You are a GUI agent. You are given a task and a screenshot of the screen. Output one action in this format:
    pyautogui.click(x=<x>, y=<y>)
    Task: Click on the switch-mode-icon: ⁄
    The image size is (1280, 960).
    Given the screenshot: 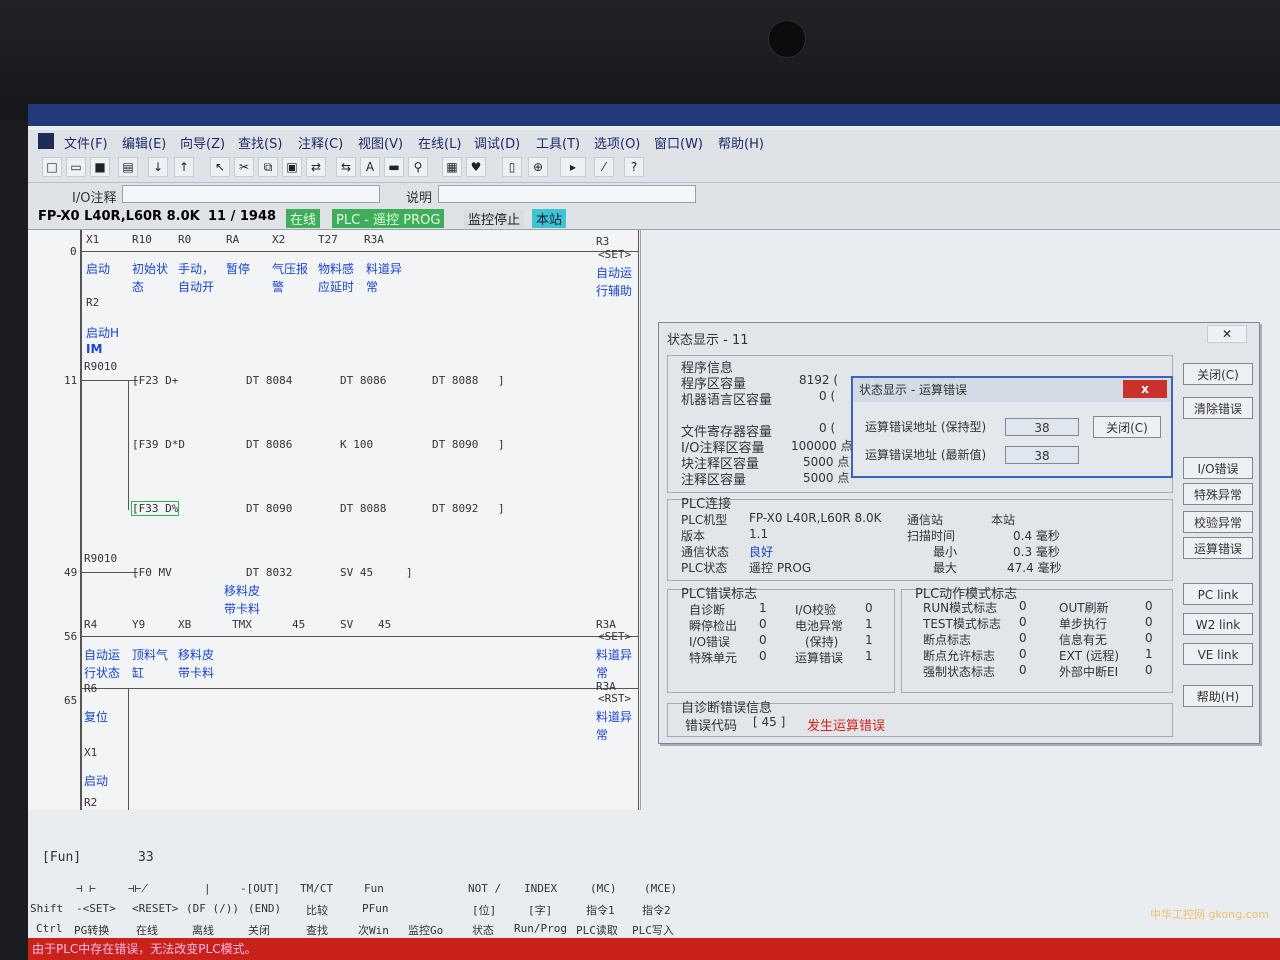 What is the action you would take?
    pyautogui.click(x=604, y=167)
    